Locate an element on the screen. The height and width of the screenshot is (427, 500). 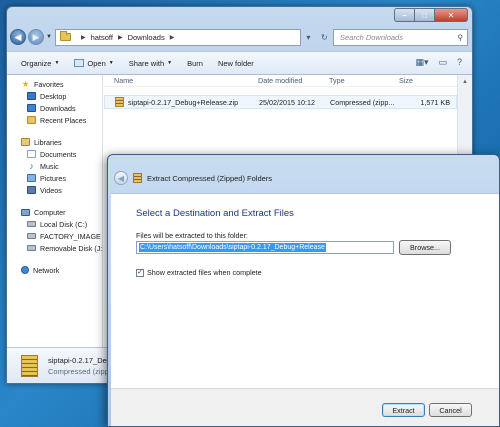
open-label: Open is located at coordinates (96, 63).